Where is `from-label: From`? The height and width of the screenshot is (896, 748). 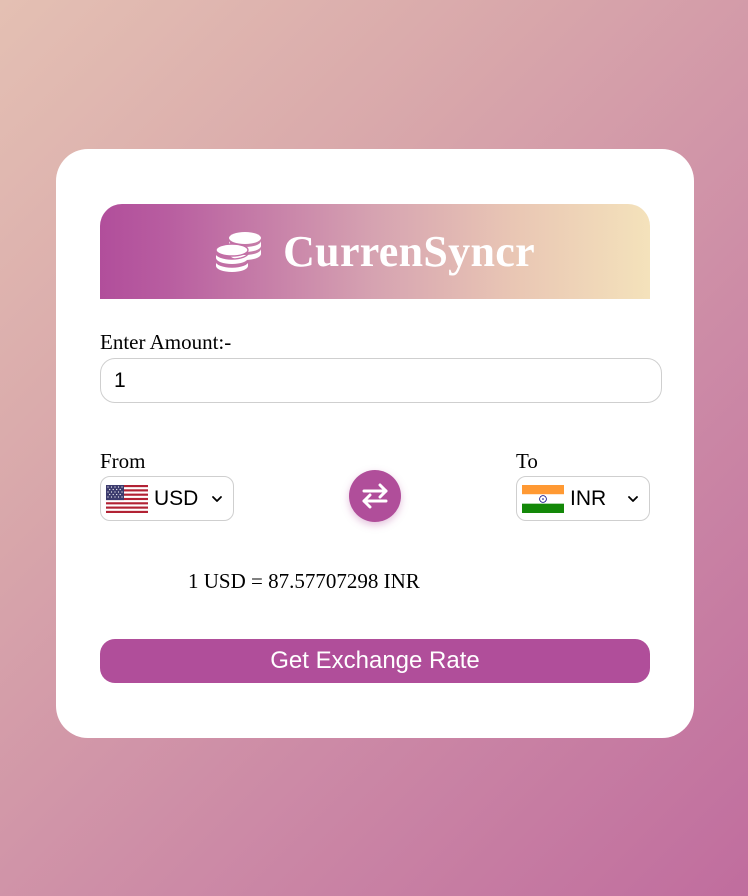 from-label: From is located at coordinates (123, 461).